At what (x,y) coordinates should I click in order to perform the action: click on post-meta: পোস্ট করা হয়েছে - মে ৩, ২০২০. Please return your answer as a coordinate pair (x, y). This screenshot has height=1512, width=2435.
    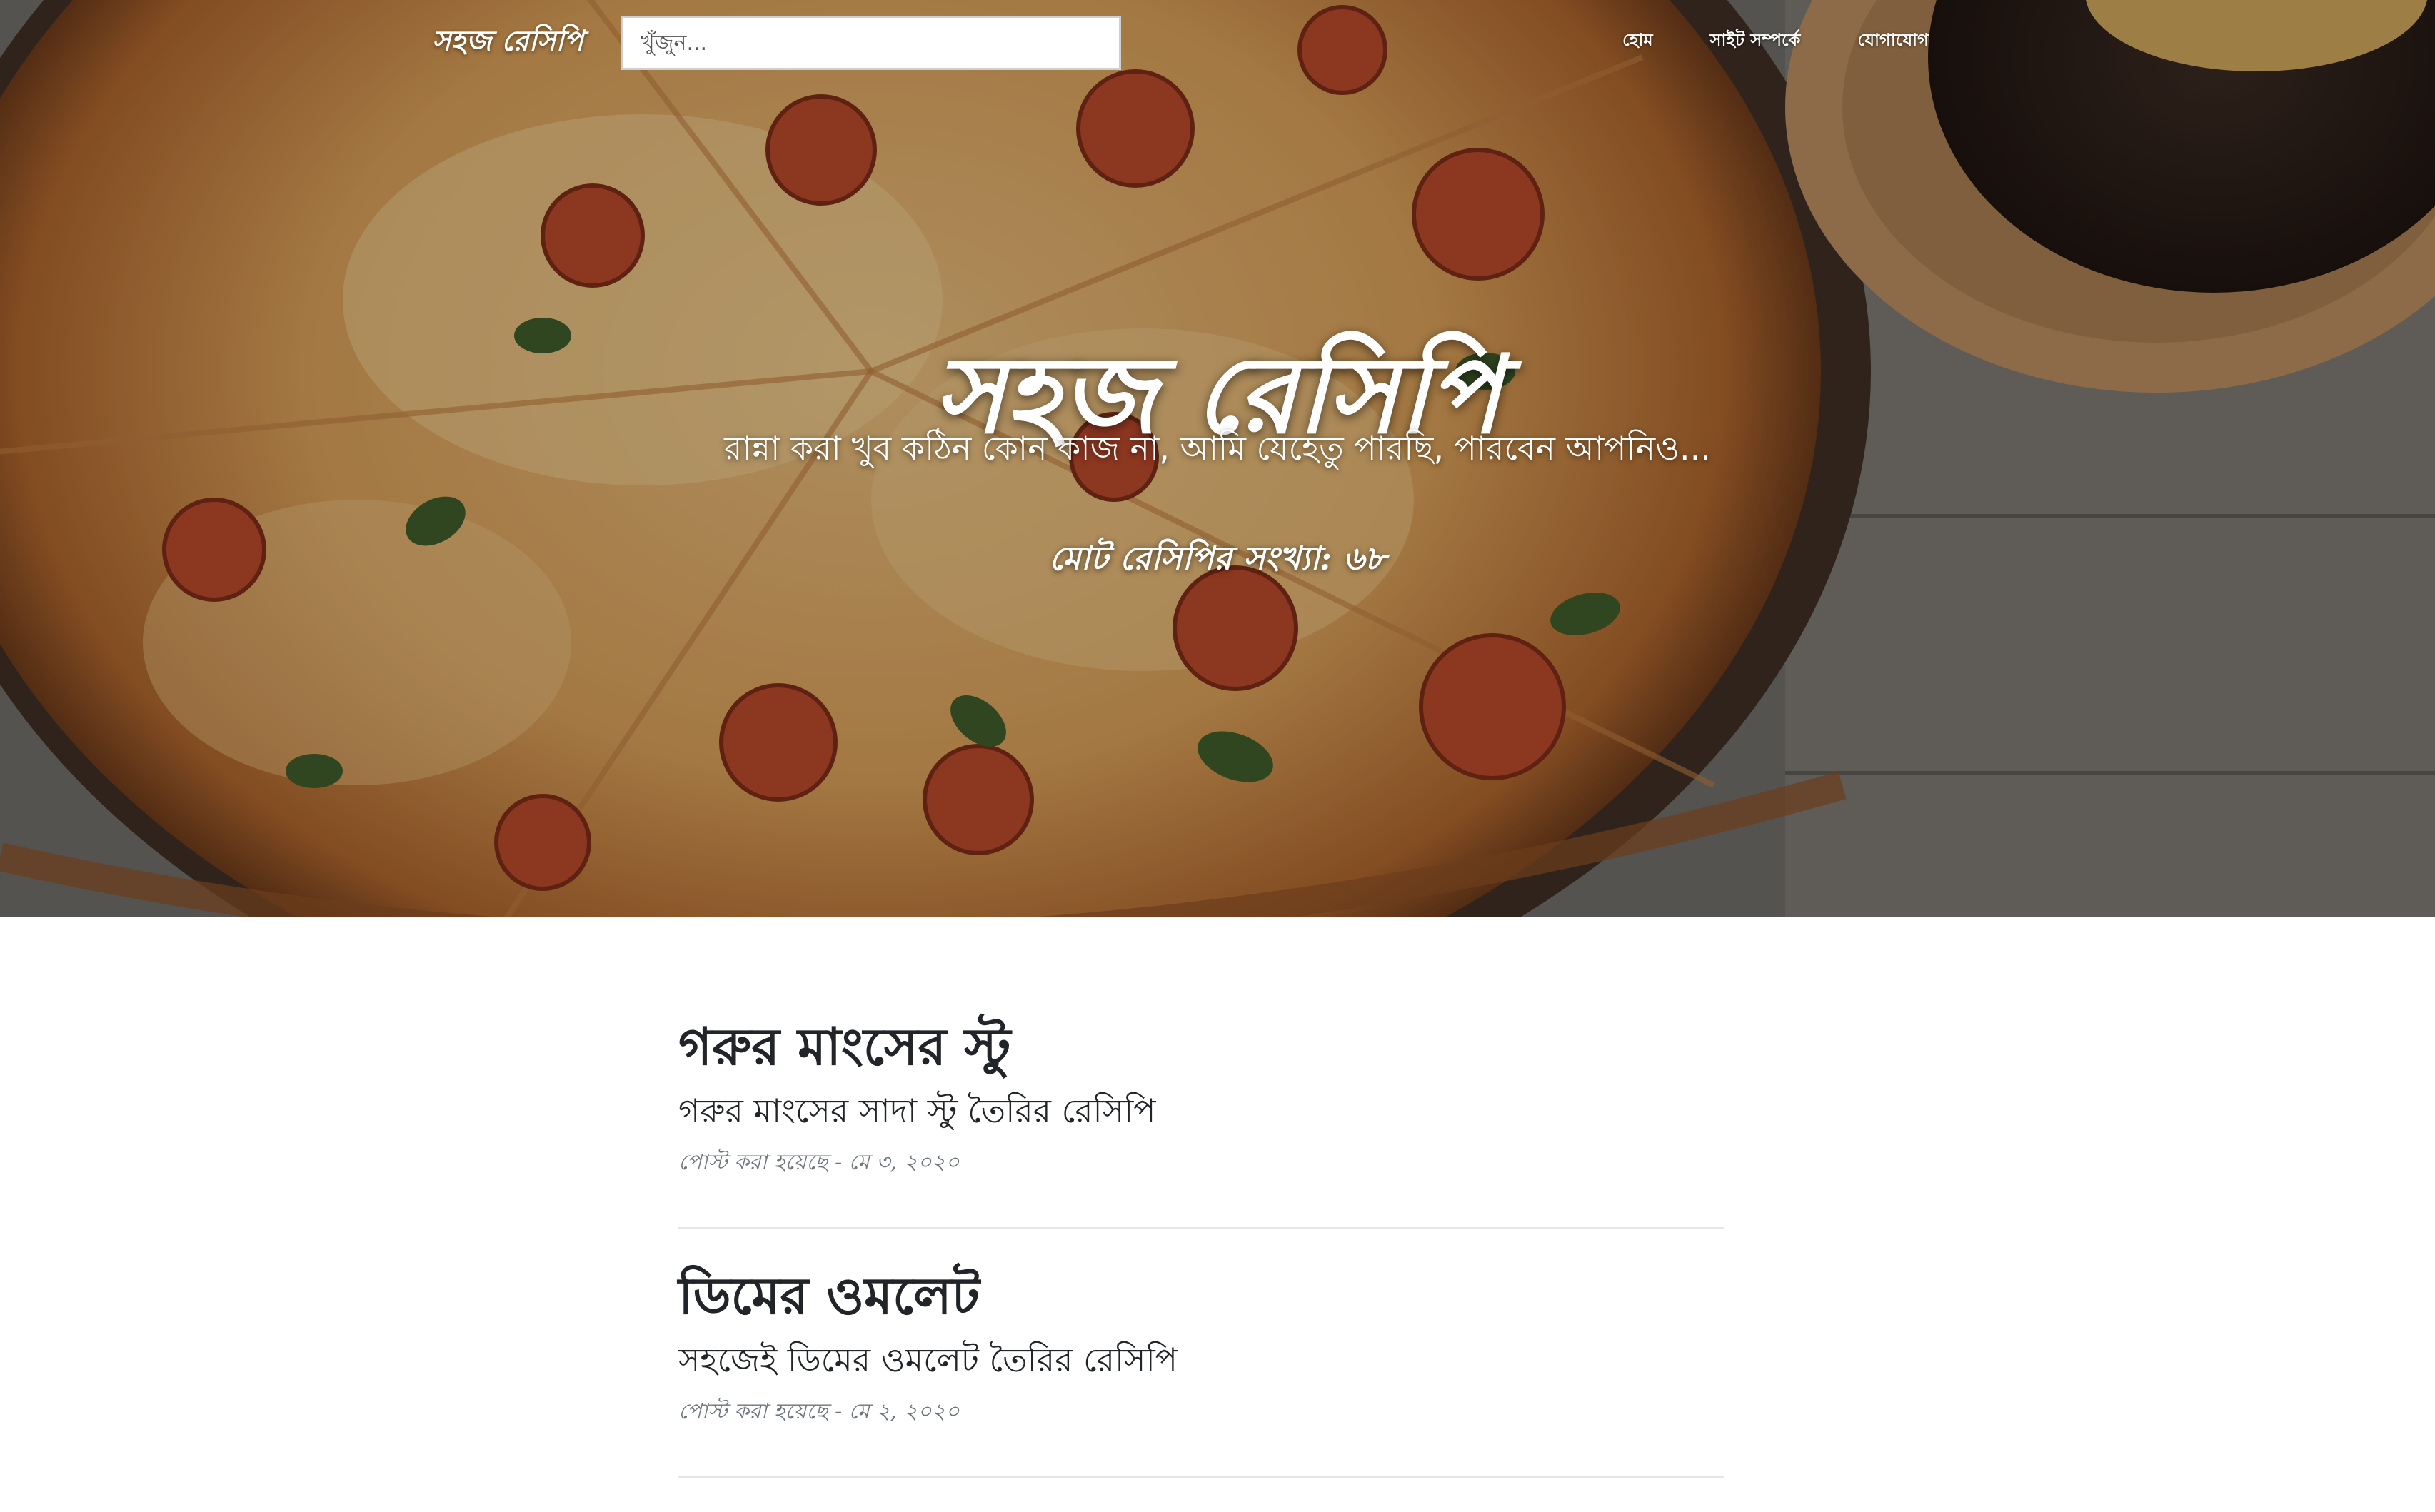
    Looking at the image, I should click on (819, 1162).